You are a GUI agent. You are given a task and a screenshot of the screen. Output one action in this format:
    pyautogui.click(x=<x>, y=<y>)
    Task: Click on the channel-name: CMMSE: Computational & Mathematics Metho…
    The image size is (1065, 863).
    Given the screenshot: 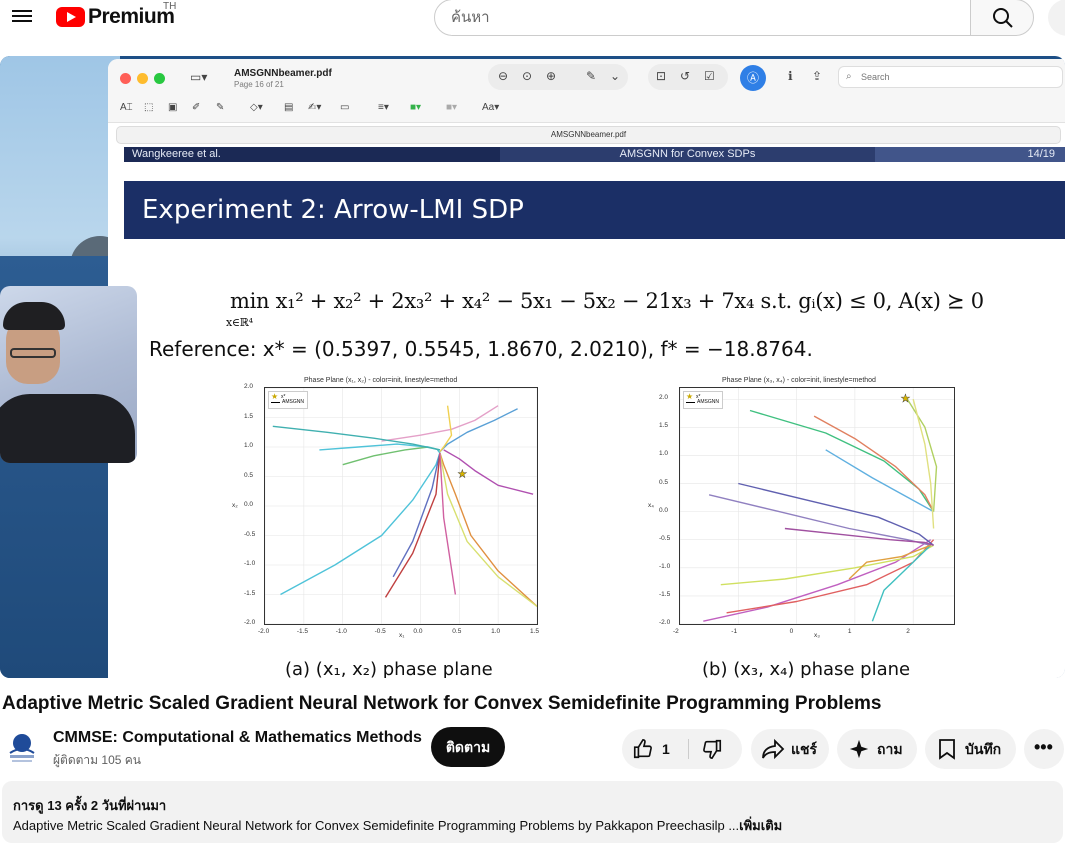 What is the action you would take?
    pyautogui.click(x=237, y=738)
    